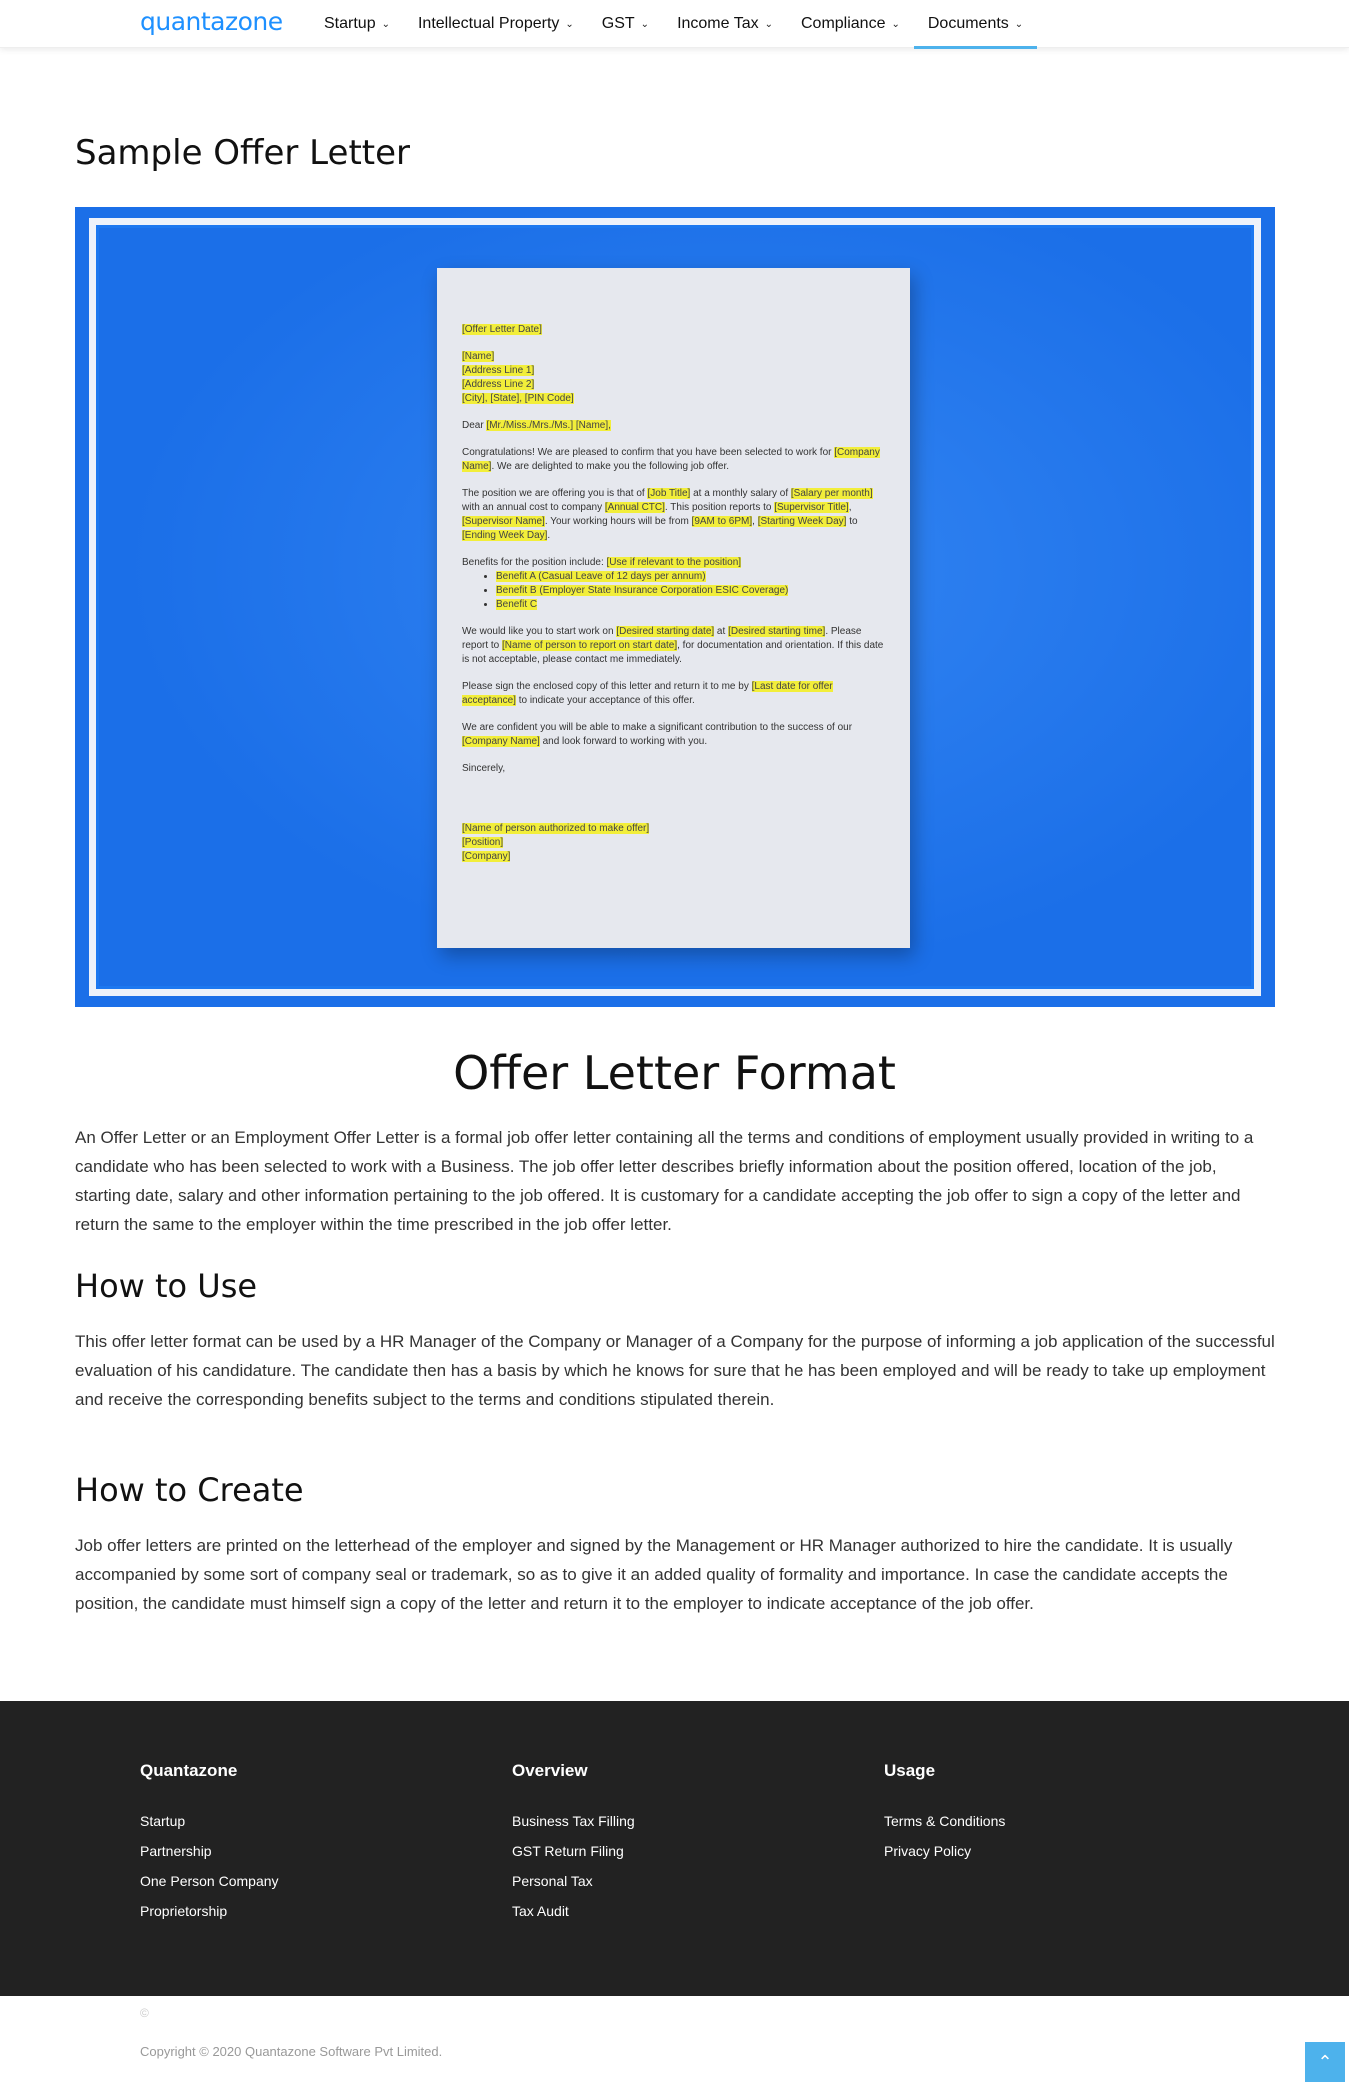 The height and width of the screenshot is (2087, 1349). I want to click on letter-placeholder: [Ending Week Day], so click(505, 535).